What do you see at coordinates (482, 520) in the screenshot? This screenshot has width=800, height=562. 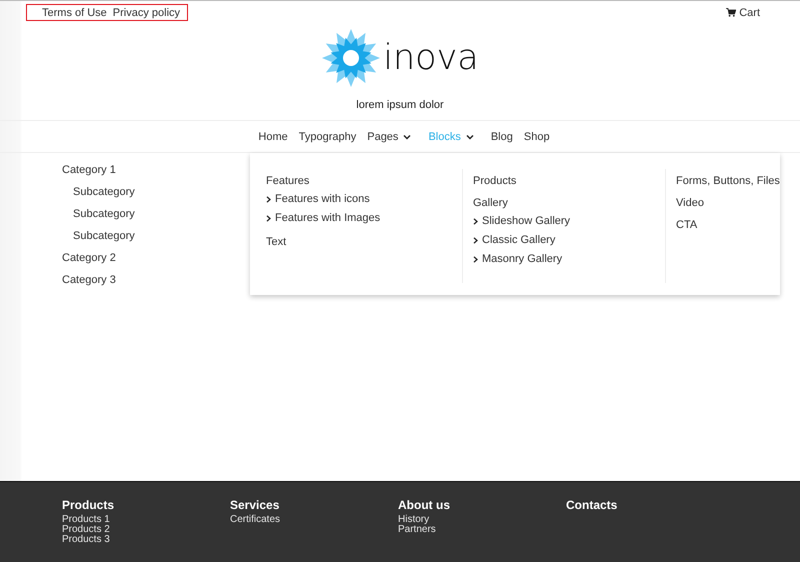 I see `footer-link: History` at bounding box center [482, 520].